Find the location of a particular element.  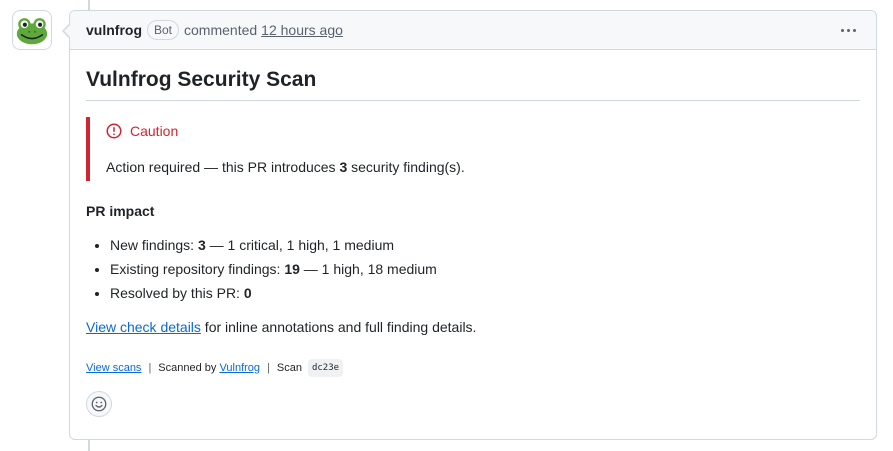

alert-text-after: security finding(s). is located at coordinates (406, 167).